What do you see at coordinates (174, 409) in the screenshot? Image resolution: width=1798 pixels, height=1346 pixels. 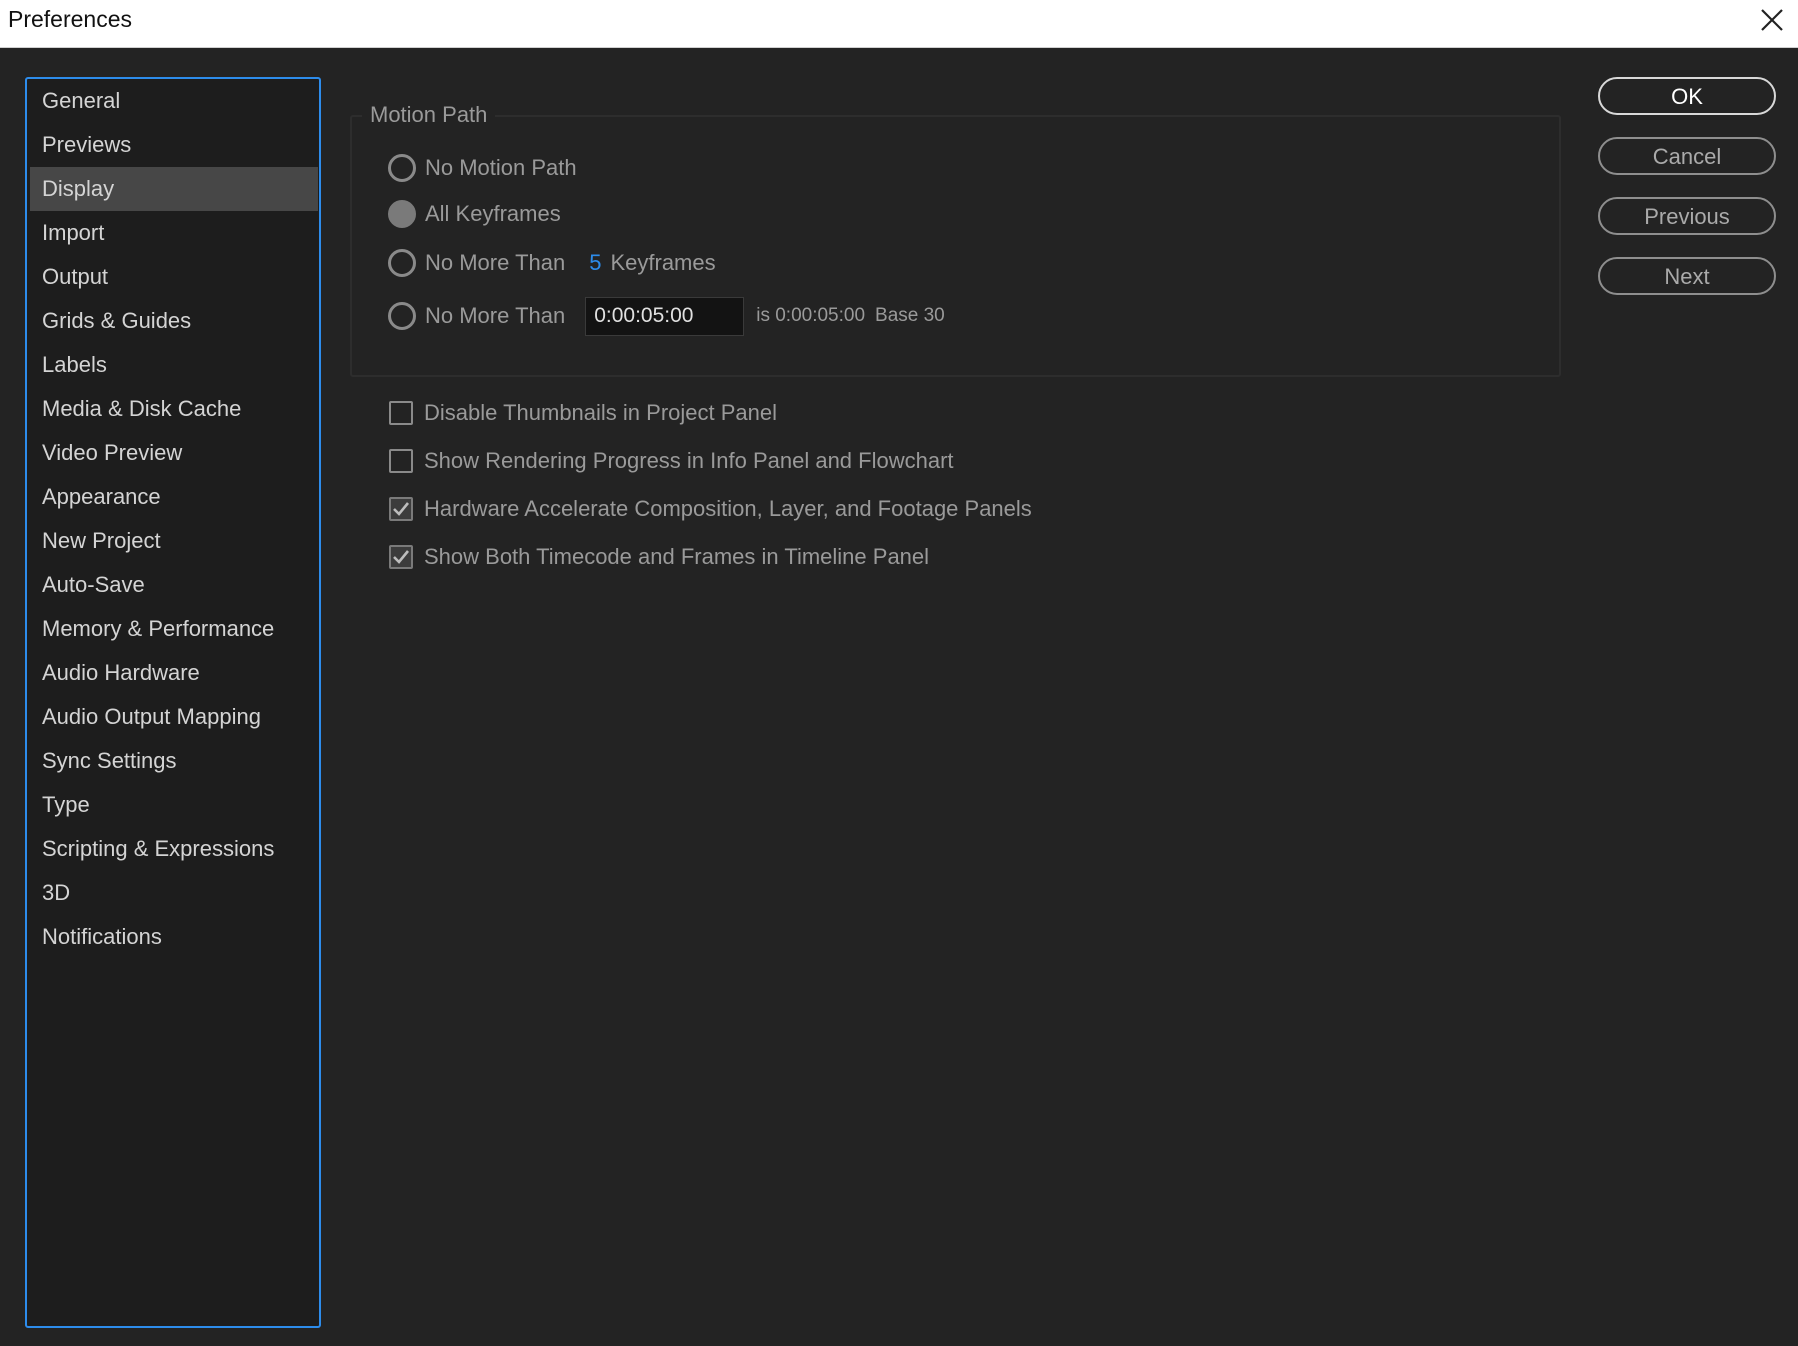 I see `sidebar-item-media-disk-cache: Media & Disk Cache` at bounding box center [174, 409].